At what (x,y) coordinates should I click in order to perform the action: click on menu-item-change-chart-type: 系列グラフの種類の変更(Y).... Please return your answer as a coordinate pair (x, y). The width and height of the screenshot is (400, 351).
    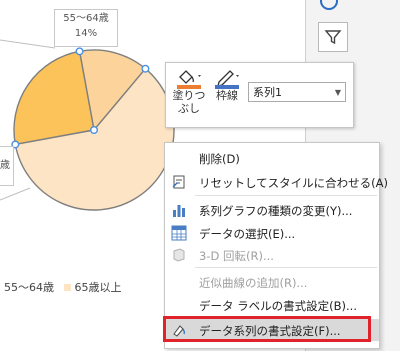
    Looking at the image, I should click on (272, 210).